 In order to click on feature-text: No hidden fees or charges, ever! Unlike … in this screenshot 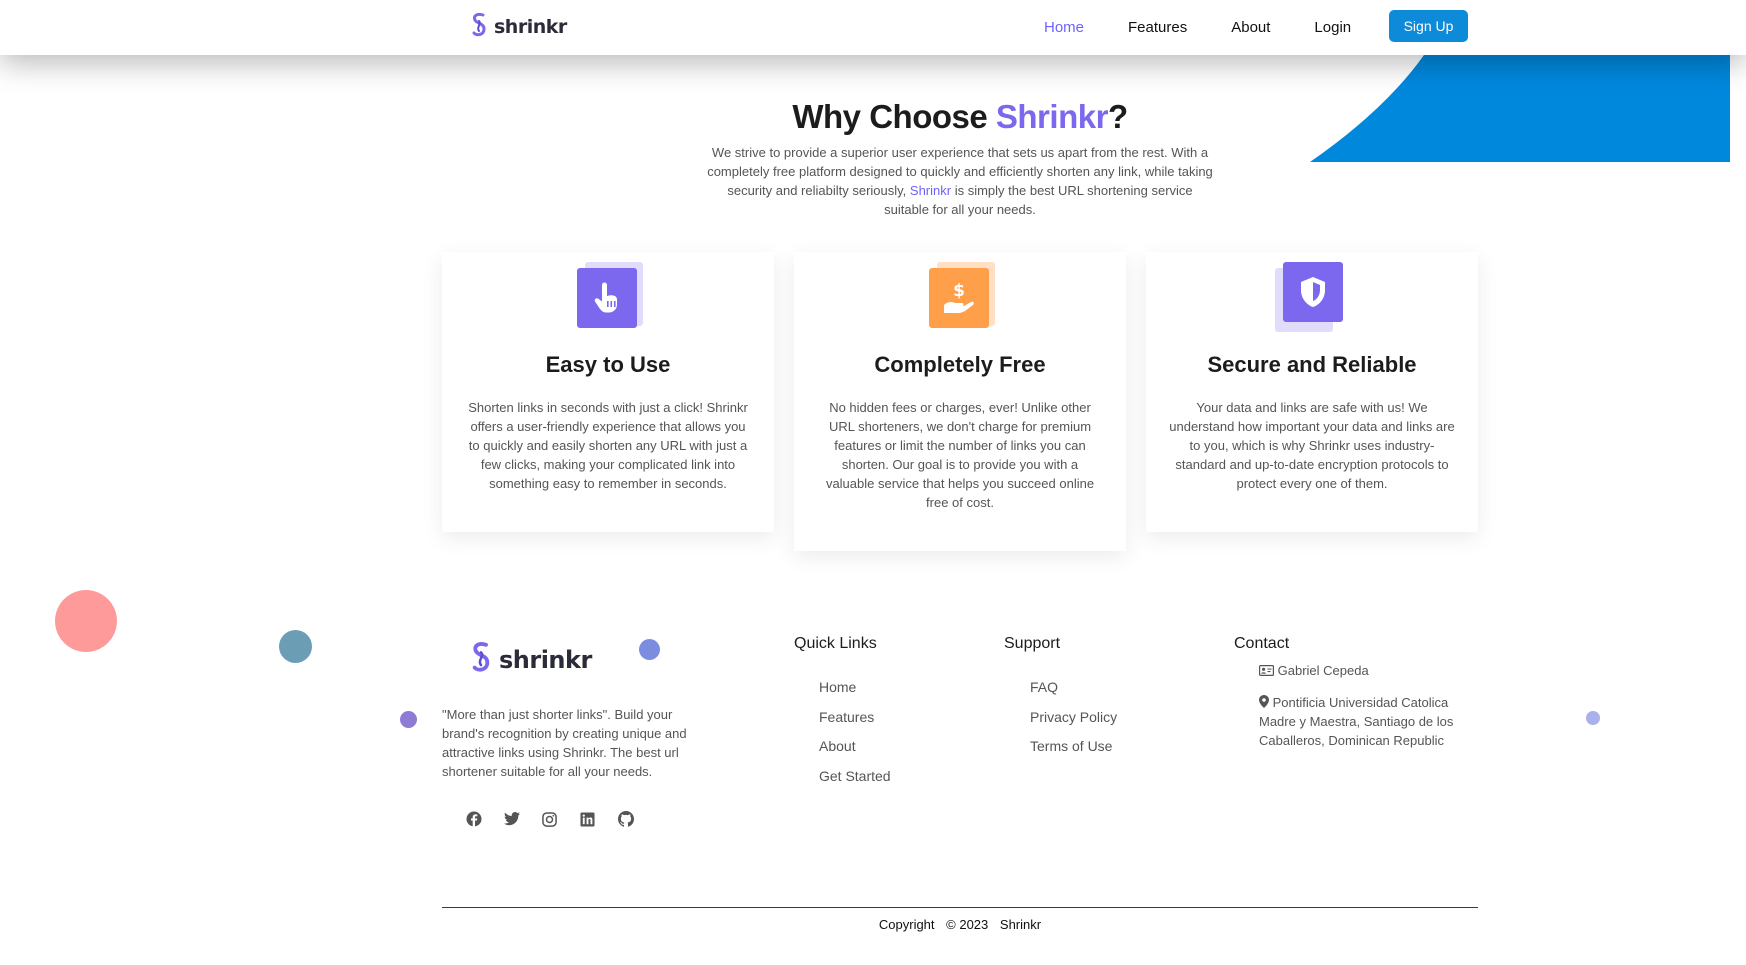, I will do `click(960, 455)`.